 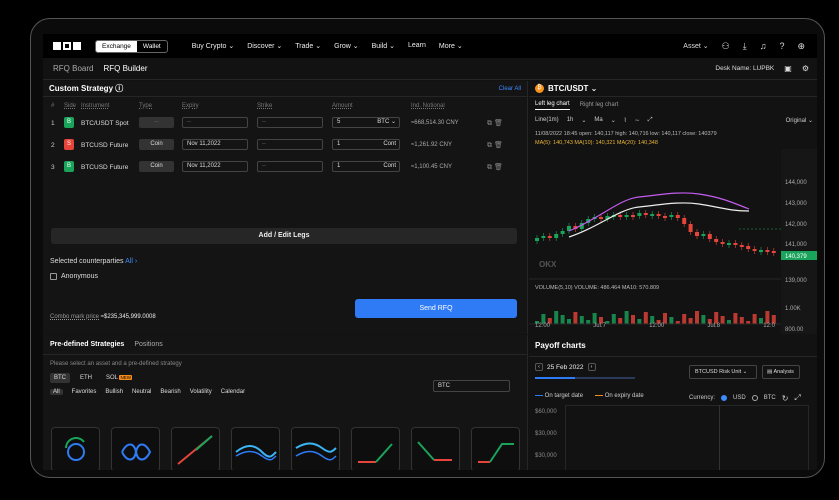 I want to click on next-date-icon: ›, so click(x=591, y=367).